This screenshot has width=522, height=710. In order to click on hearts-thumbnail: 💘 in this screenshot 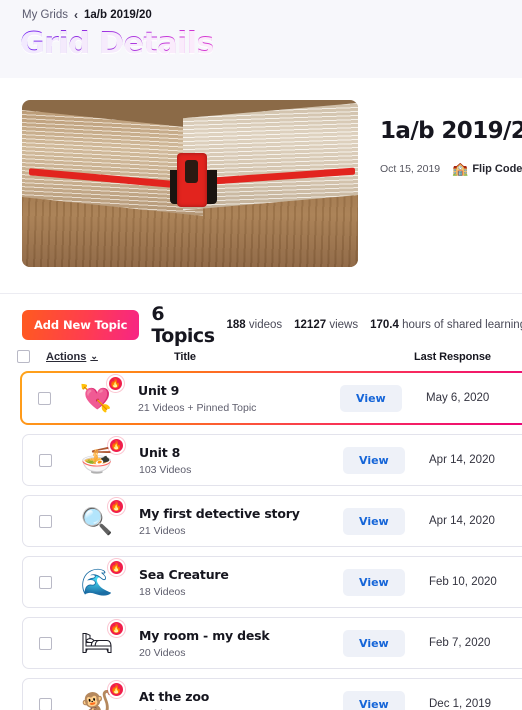, I will do `click(96, 398)`.